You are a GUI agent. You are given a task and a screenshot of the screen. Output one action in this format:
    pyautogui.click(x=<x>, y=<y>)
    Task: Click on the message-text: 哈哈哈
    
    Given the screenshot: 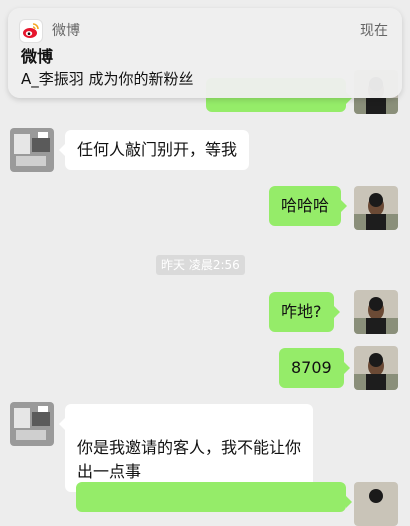 What is the action you would take?
    pyautogui.click(x=305, y=205)
    